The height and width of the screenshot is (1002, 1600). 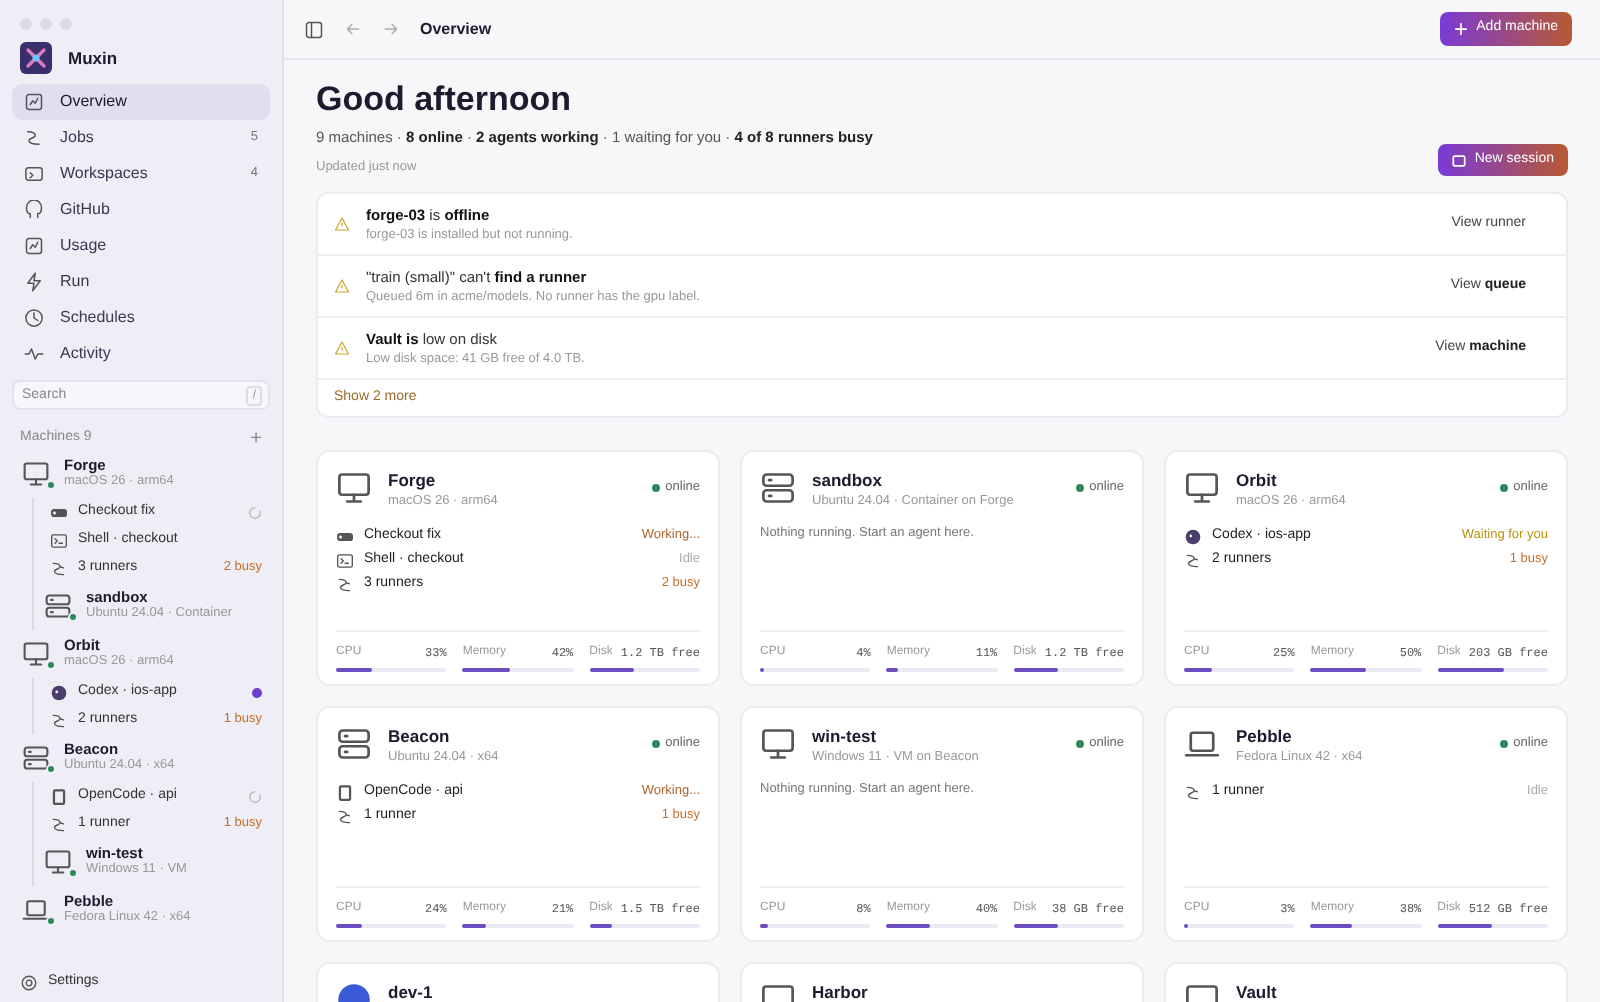 I want to click on machine-name: sandbox, so click(x=848, y=481).